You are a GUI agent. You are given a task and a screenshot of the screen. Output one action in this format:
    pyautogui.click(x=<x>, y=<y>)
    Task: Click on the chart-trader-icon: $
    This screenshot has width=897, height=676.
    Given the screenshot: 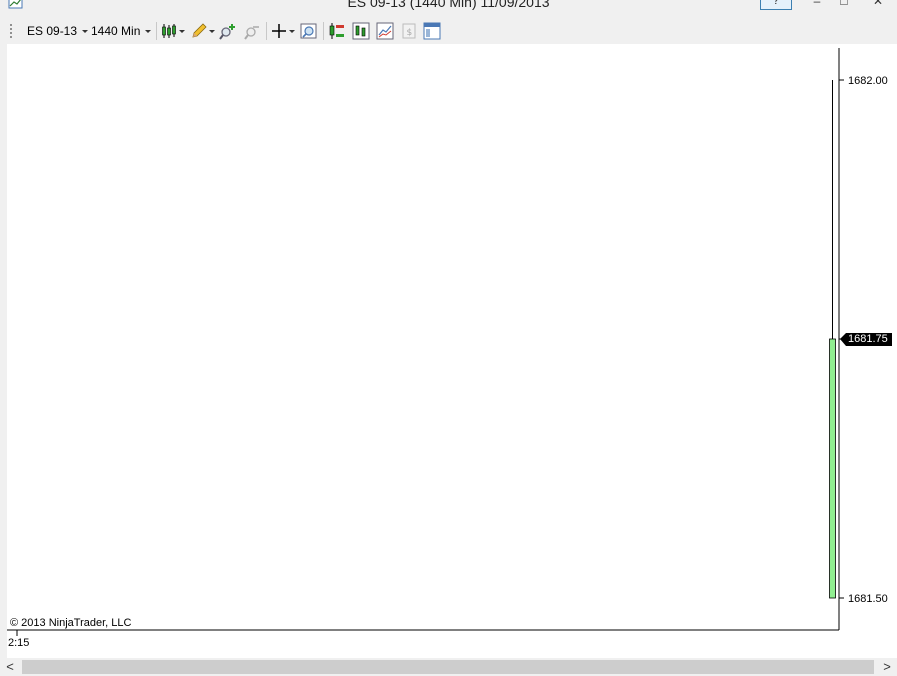 What is the action you would take?
    pyautogui.click(x=409, y=31)
    